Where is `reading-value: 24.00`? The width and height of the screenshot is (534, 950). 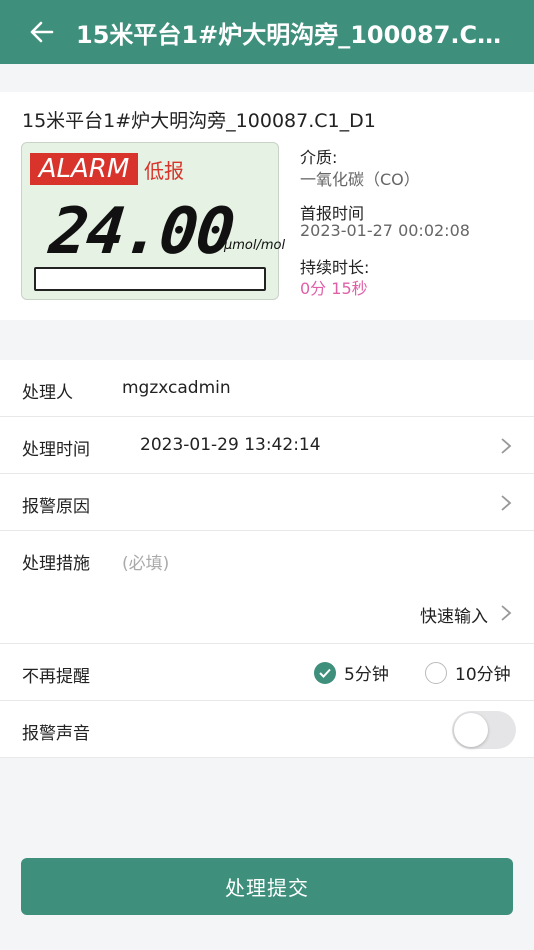
reading-value: 24.00 is located at coordinates (141, 232).